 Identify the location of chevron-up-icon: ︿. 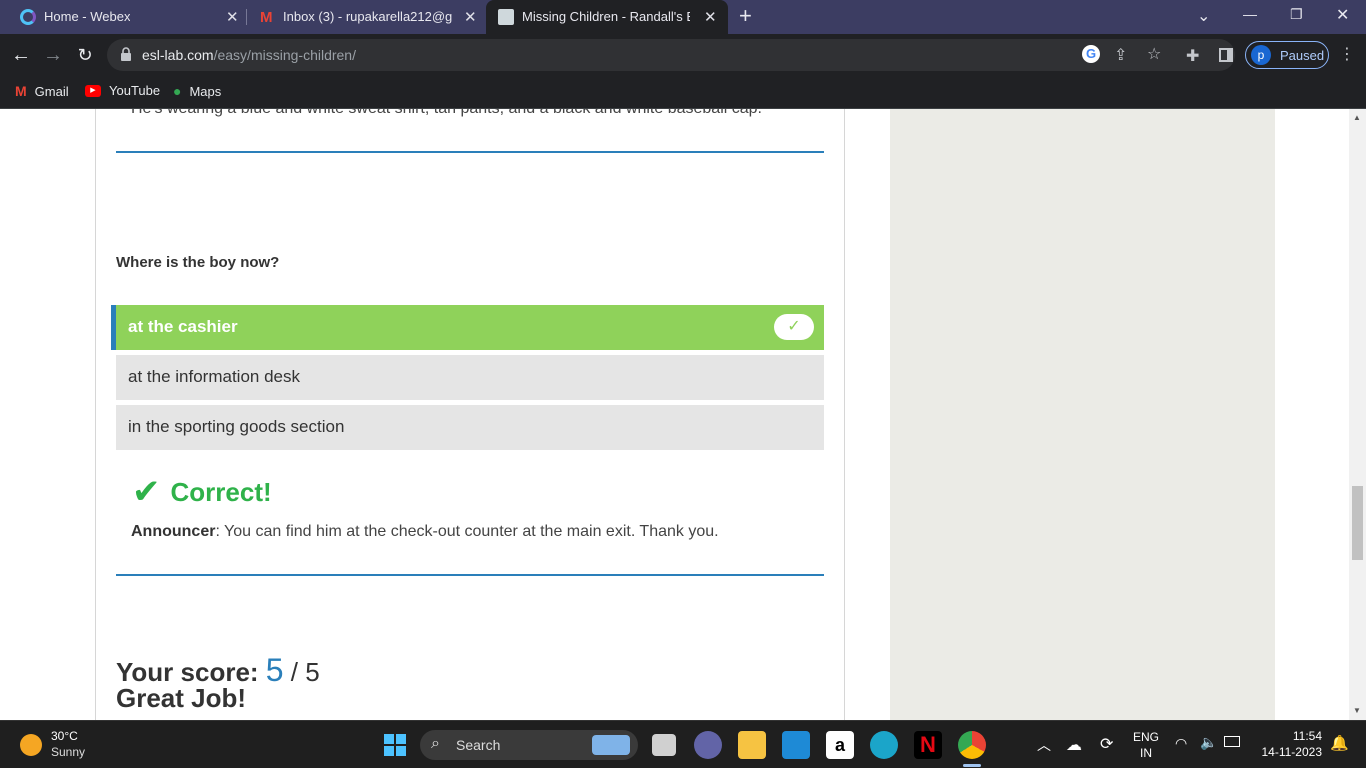
(1044, 745).